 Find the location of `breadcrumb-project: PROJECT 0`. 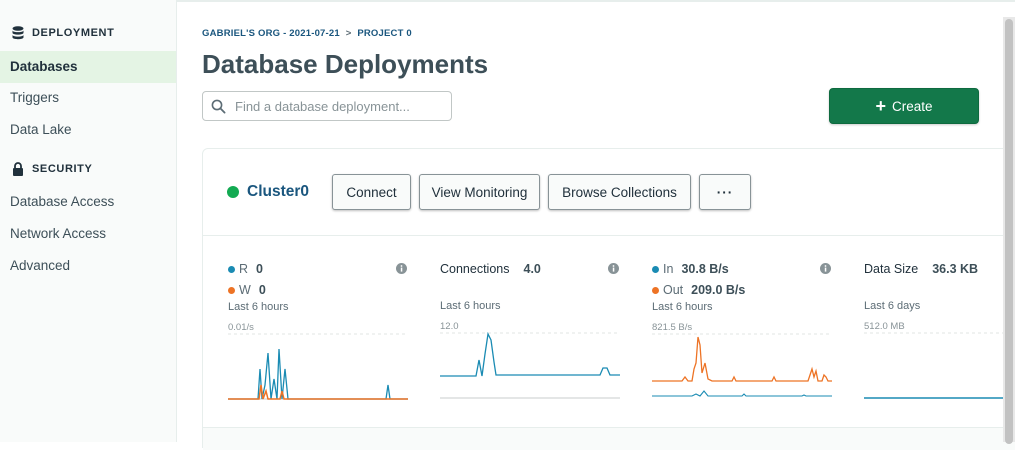

breadcrumb-project: PROJECT 0 is located at coordinates (384, 33).